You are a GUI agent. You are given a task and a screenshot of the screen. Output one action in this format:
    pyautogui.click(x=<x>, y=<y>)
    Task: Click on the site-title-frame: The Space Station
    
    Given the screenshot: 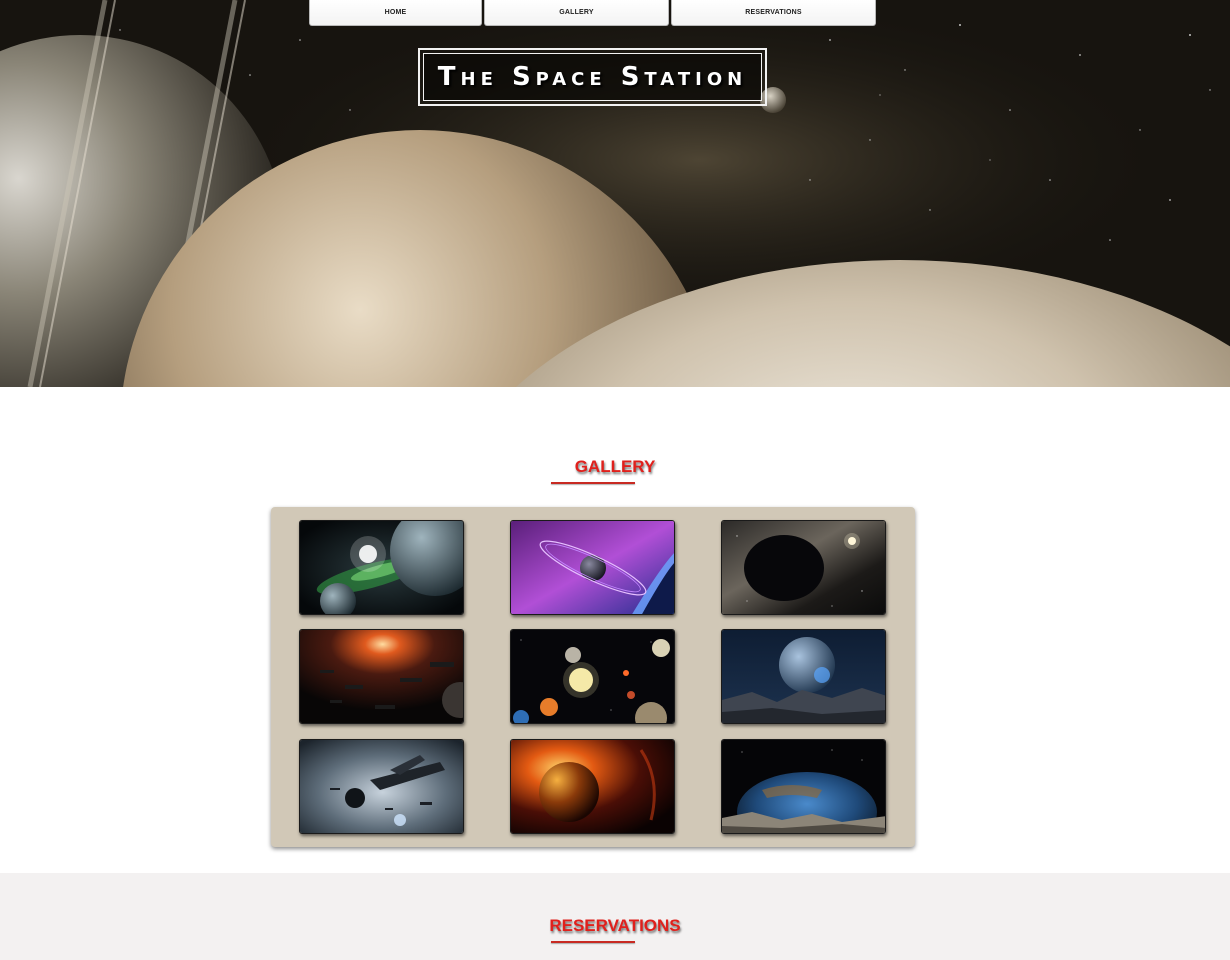 What is the action you would take?
    pyautogui.click(x=592, y=77)
    